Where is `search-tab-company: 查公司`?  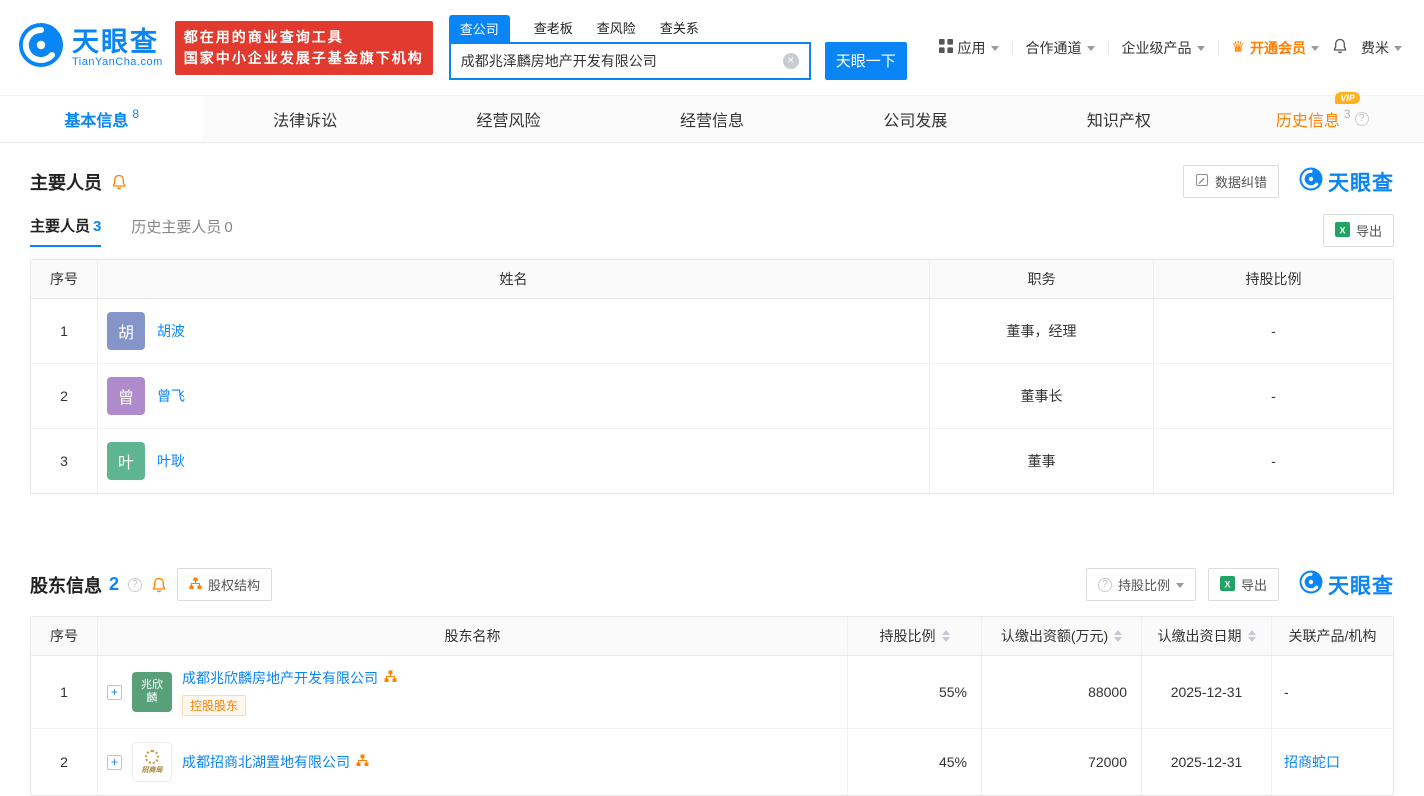
search-tab-company: 查公司 is located at coordinates (479, 28).